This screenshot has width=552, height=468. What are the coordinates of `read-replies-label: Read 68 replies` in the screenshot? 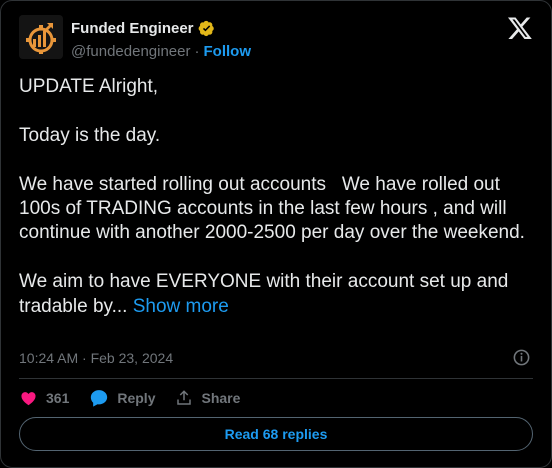 It's located at (276, 434).